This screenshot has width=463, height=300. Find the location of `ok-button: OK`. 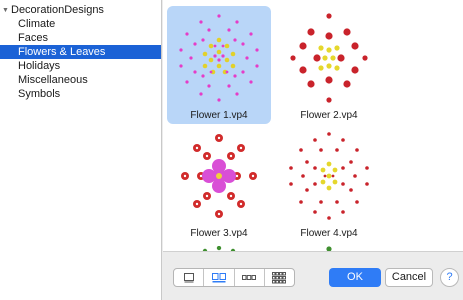

ok-button: OK is located at coordinates (355, 277).